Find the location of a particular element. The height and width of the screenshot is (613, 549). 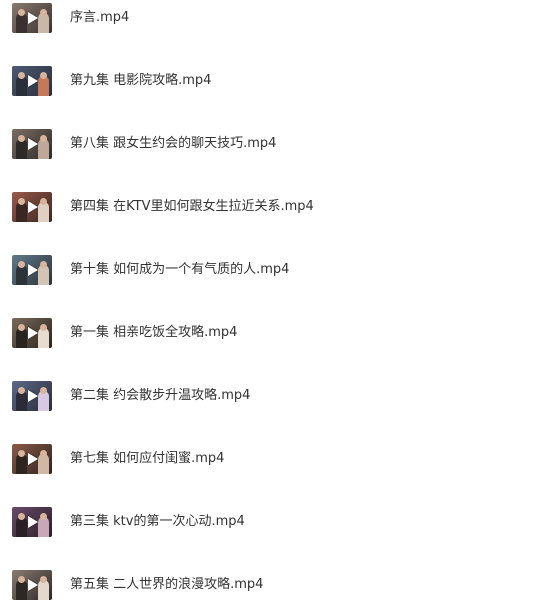

file-row: 第三集 ktv的第一次心动.mp4 is located at coordinates (274, 524).